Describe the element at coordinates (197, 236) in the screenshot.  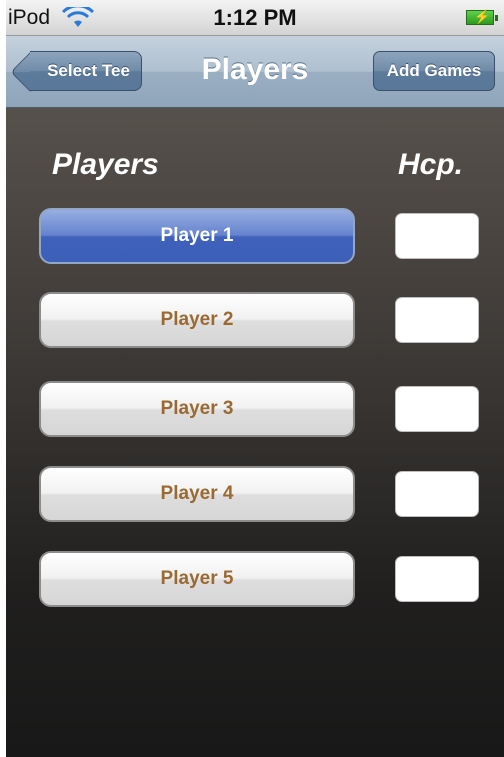
I see `player-1-button: Player 1` at that location.